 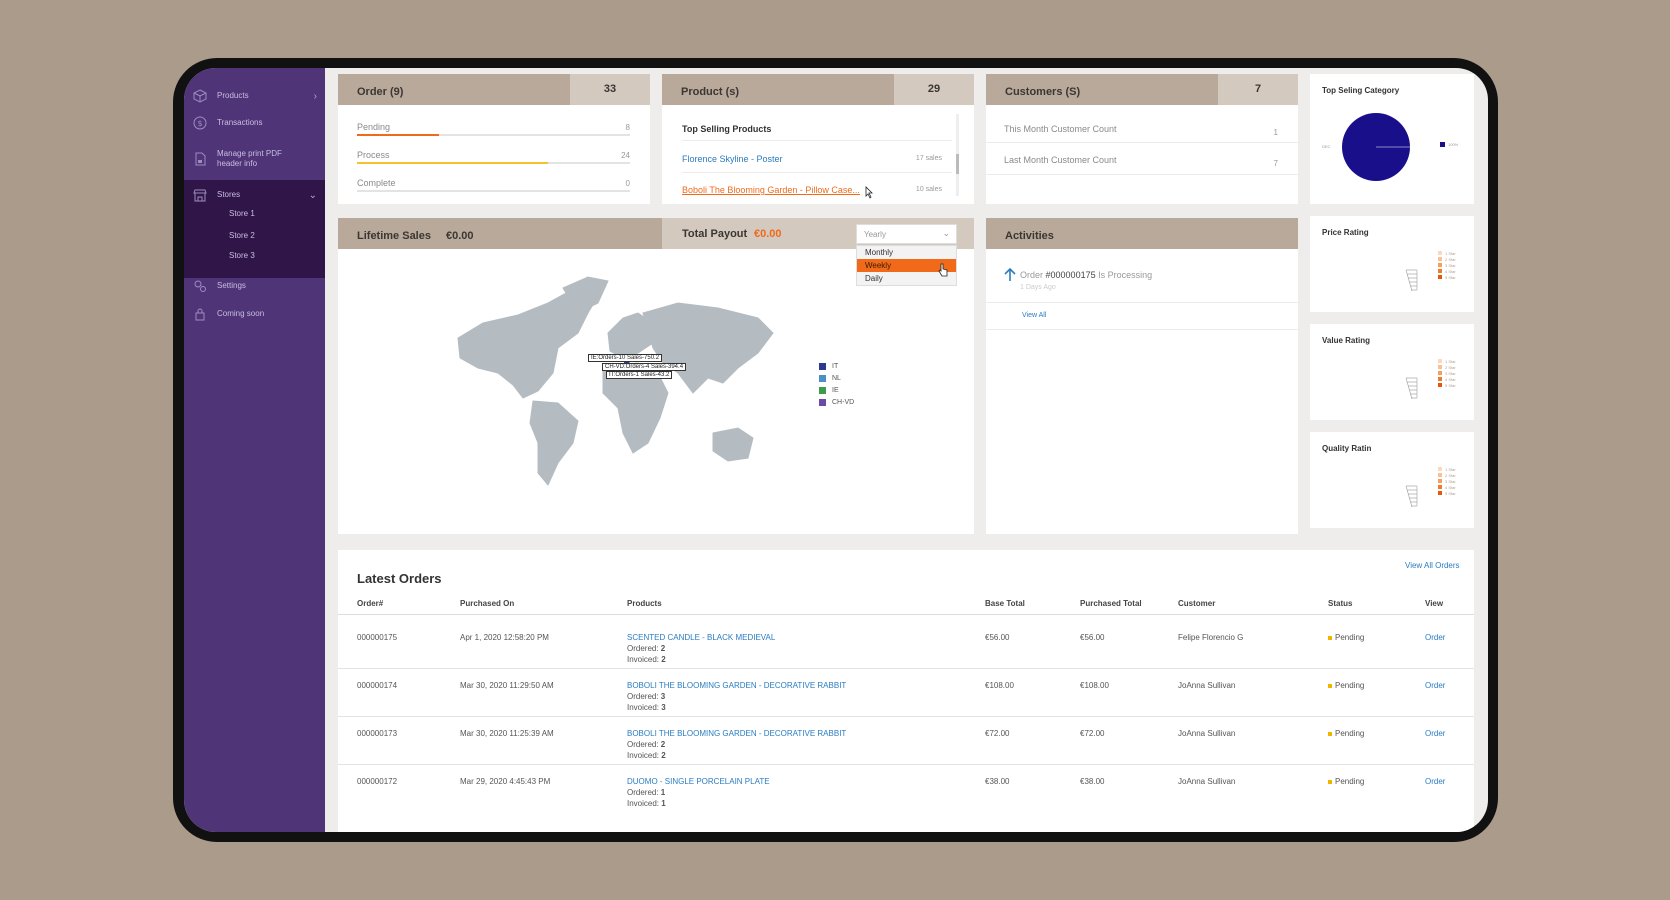 What do you see at coordinates (646, 755) in the screenshot?
I see `invoiced-qty: Invoiced: 2` at bounding box center [646, 755].